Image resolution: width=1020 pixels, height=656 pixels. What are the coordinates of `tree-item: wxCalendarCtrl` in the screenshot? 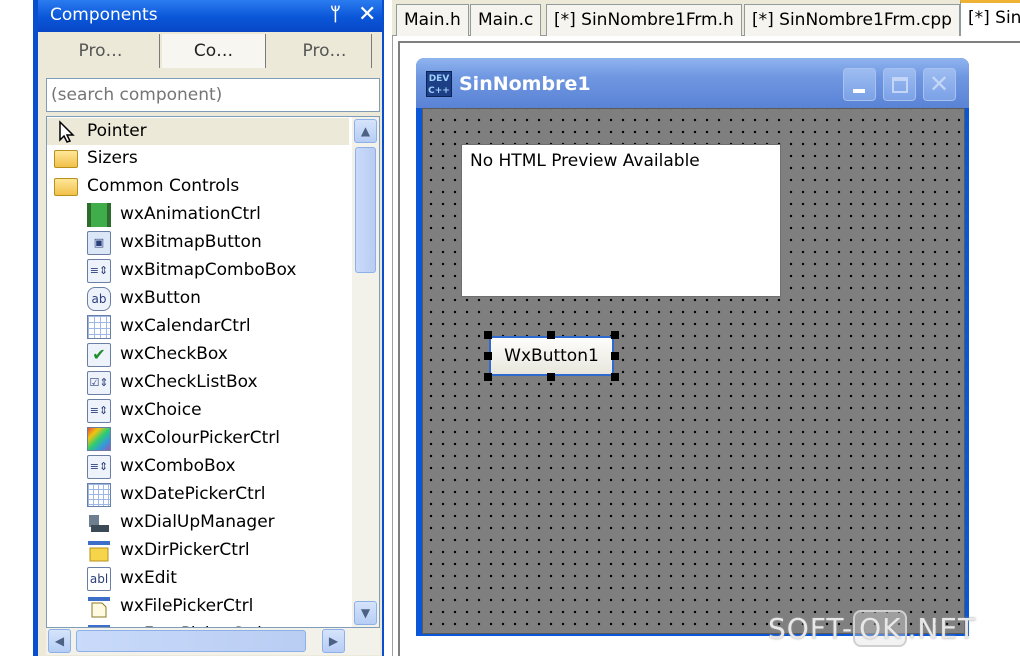 It's located at (198, 326).